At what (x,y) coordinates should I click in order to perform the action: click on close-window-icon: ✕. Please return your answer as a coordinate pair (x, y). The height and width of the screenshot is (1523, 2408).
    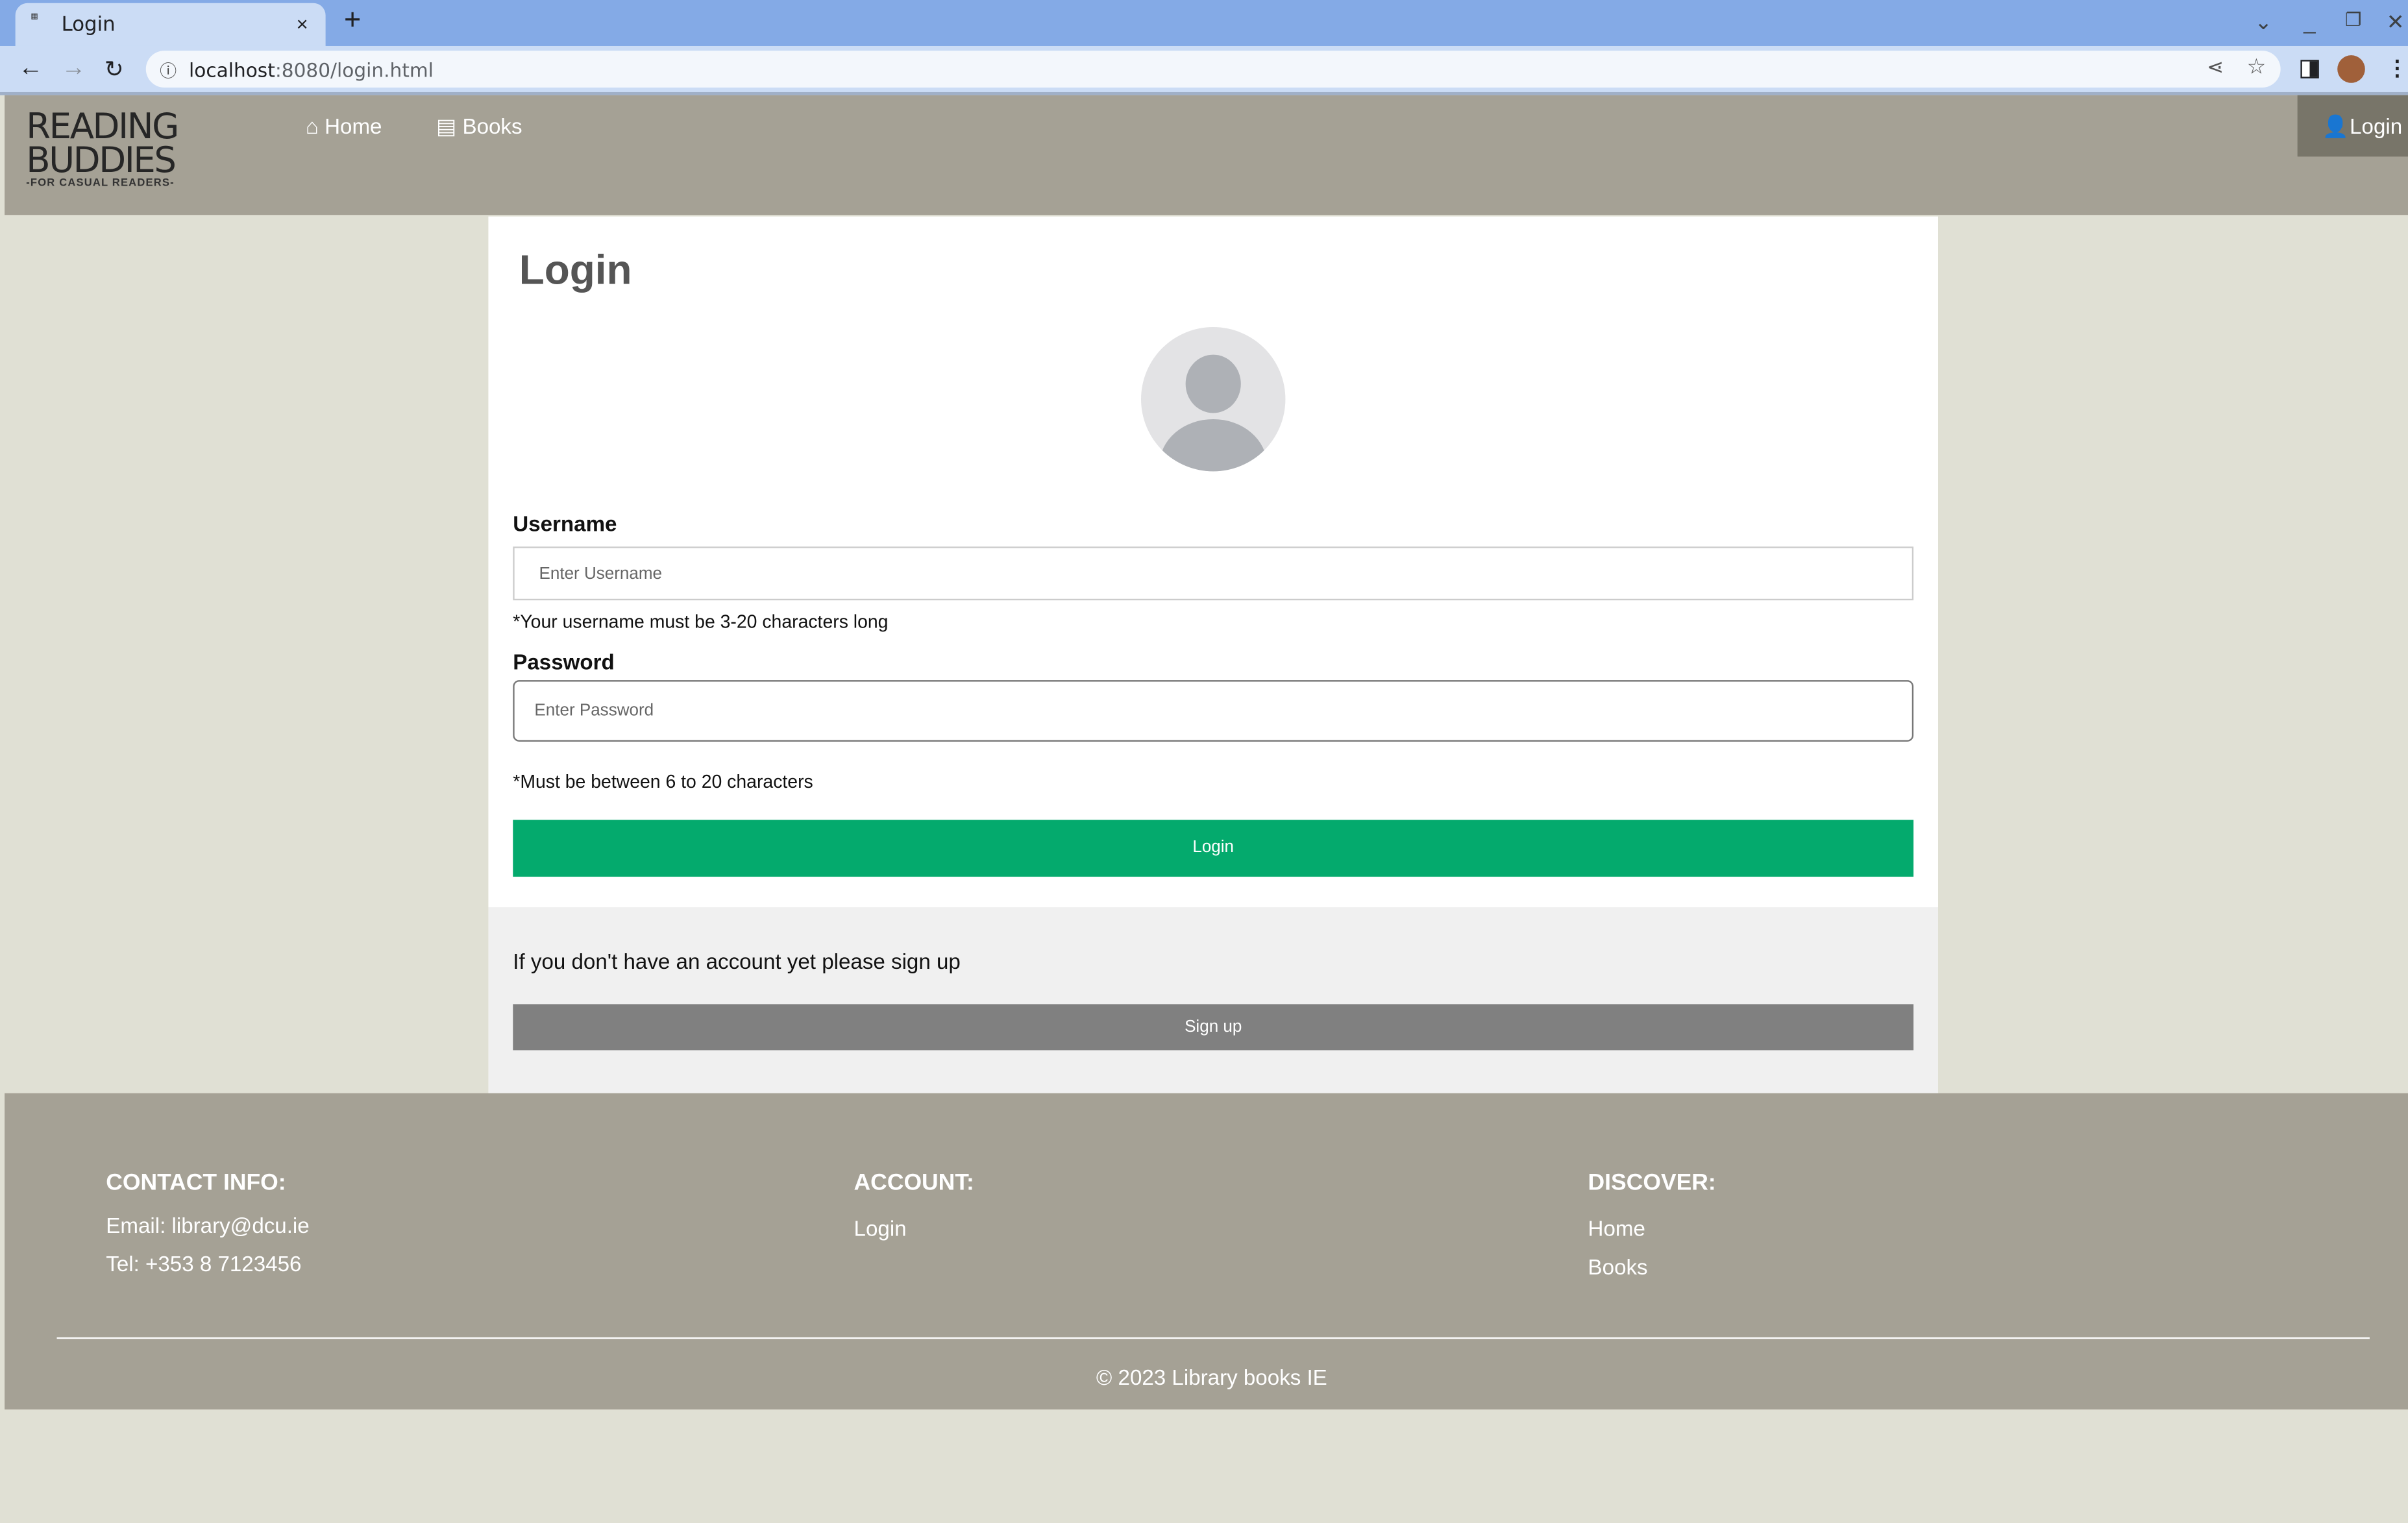
    Looking at the image, I should click on (2396, 22).